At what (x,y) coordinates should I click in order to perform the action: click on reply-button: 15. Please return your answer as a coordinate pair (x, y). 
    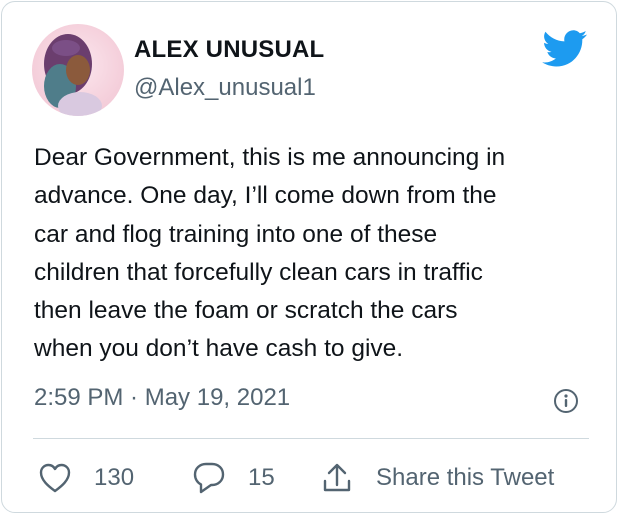
    Looking at the image, I should click on (233, 478).